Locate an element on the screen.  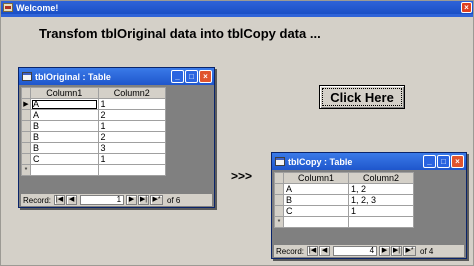
access-app-icon is located at coordinates (8, 7).